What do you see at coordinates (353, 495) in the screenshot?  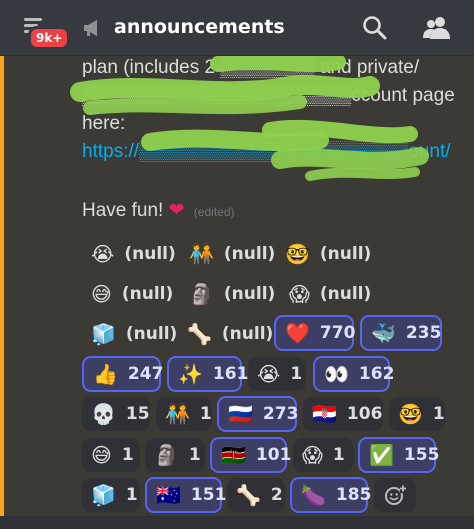 I see `reaction-count: 185` at bounding box center [353, 495].